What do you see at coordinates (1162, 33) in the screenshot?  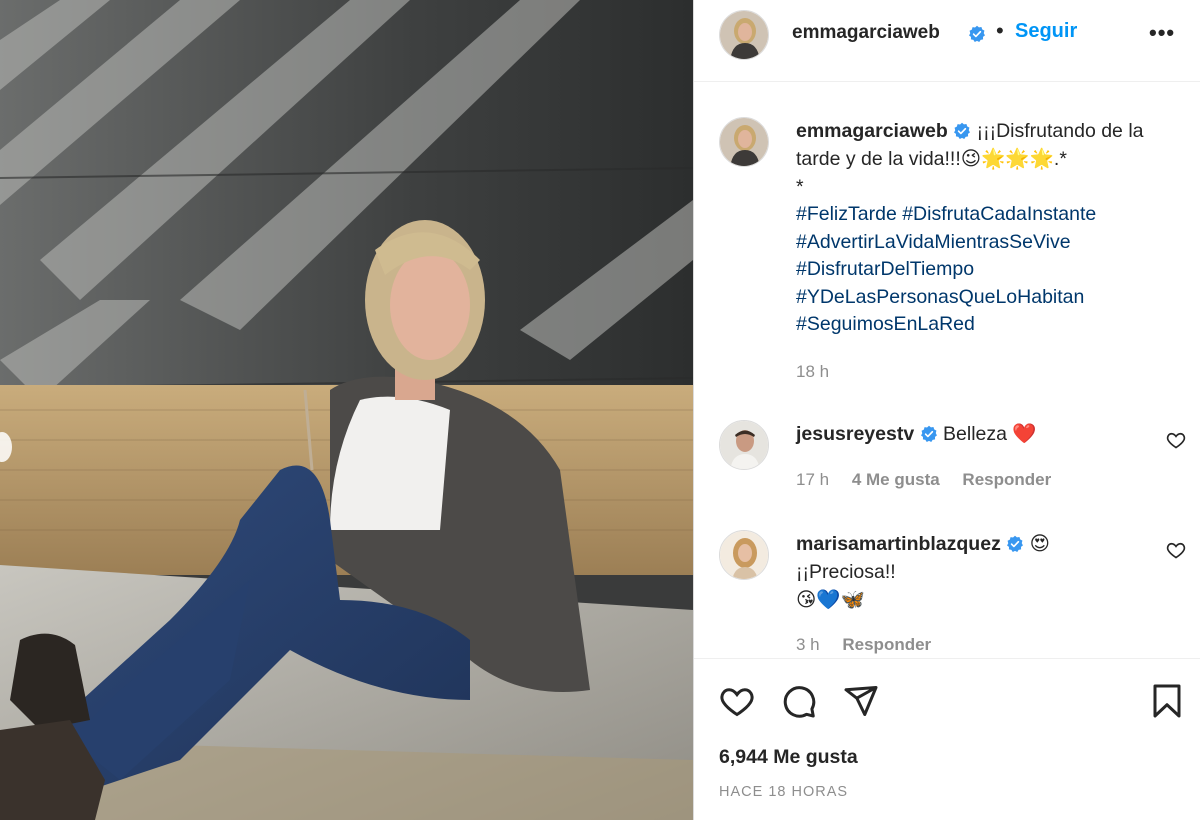 I see `more-options-icon: •••` at bounding box center [1162, 33].